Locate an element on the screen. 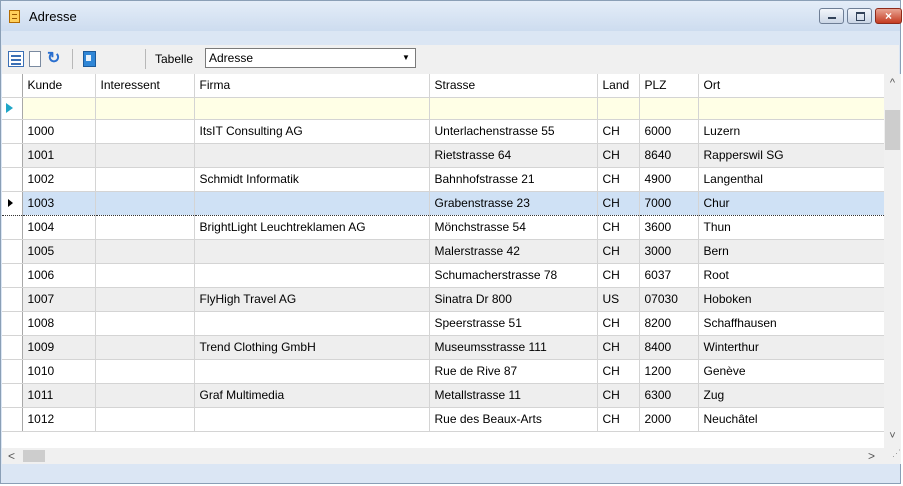 The height and width of the screenshot is (486, 903). resize-grip-icon: ⋰ is located at coordinates (892, 456).